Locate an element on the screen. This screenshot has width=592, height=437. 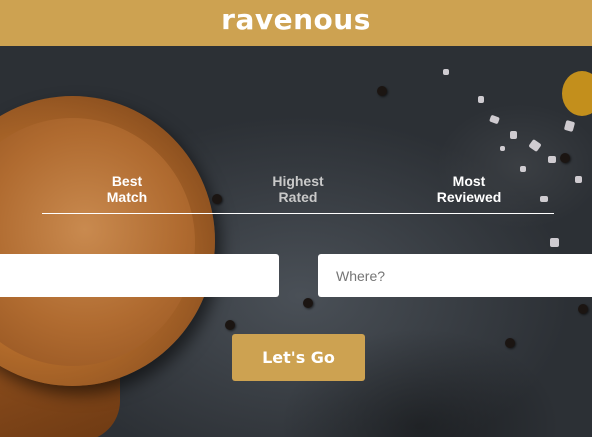
location-field is located at coordinates (455, 275).